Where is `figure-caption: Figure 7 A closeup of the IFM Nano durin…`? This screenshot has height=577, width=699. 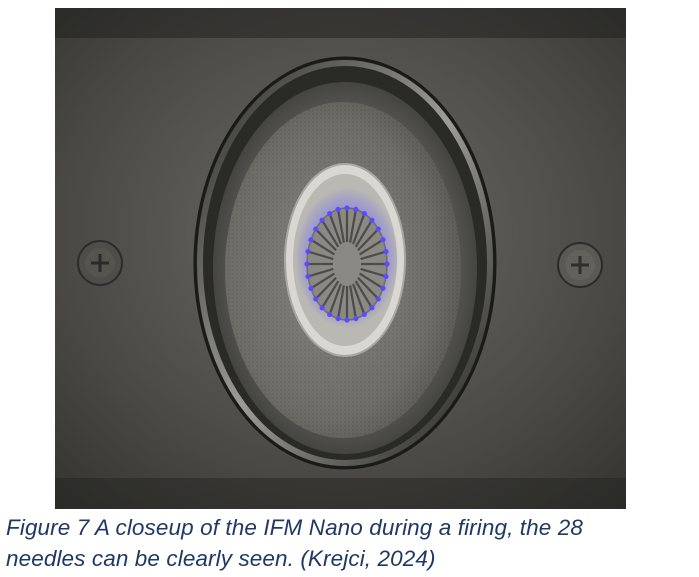 figure-caption: Figure 7 A closeup of the IFM Nano durin… is located at coordinates (351, 543).